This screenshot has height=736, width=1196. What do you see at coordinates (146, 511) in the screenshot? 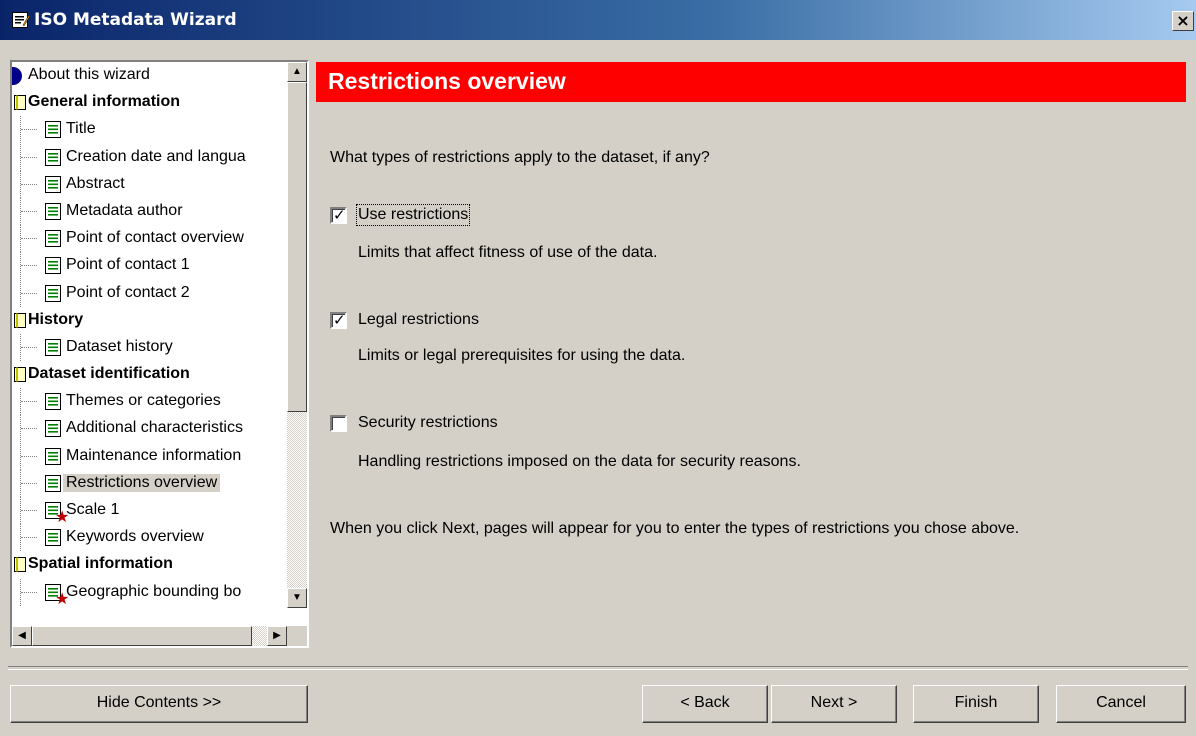
I see `tree-item: ★ Scale 1` at bounding box center [146, 511].